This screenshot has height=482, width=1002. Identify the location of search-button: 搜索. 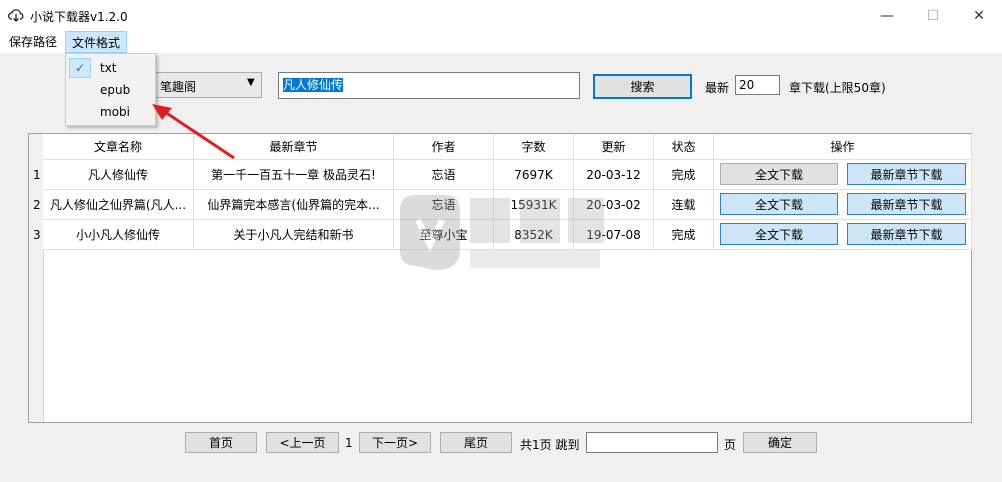
(642, 86).